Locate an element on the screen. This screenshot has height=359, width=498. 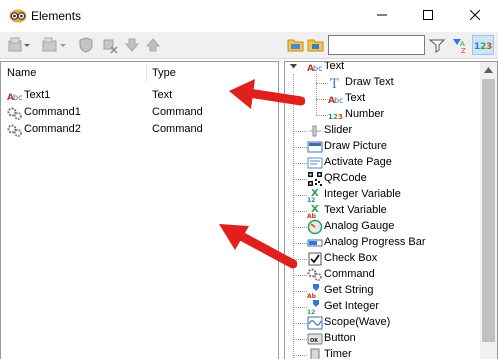
move-up-icon is located at coordinates (153, 45).